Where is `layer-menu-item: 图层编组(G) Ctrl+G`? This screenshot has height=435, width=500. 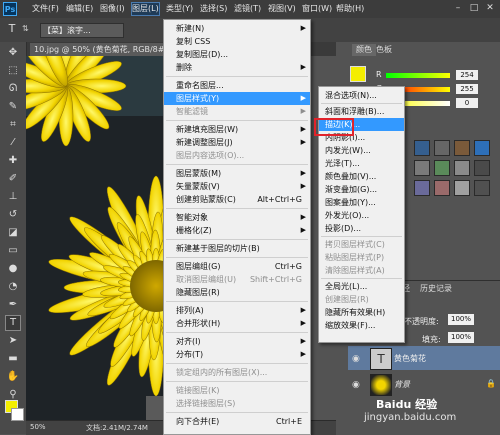 layer-menu-item: 图层编组(G) Ctrl+G is located at coordinates (237, 266).